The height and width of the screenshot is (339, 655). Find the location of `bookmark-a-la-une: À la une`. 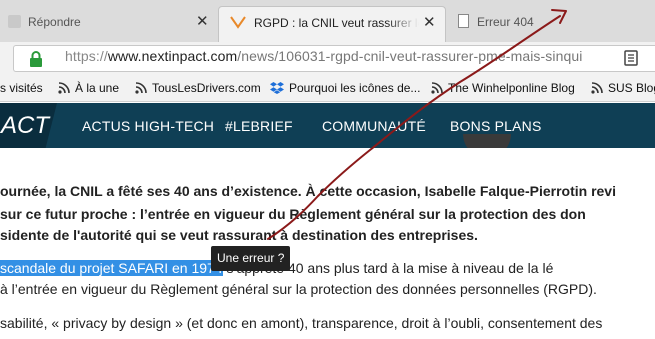

bookmark-a-la-une: À la une is located at coordinates (88, 89).